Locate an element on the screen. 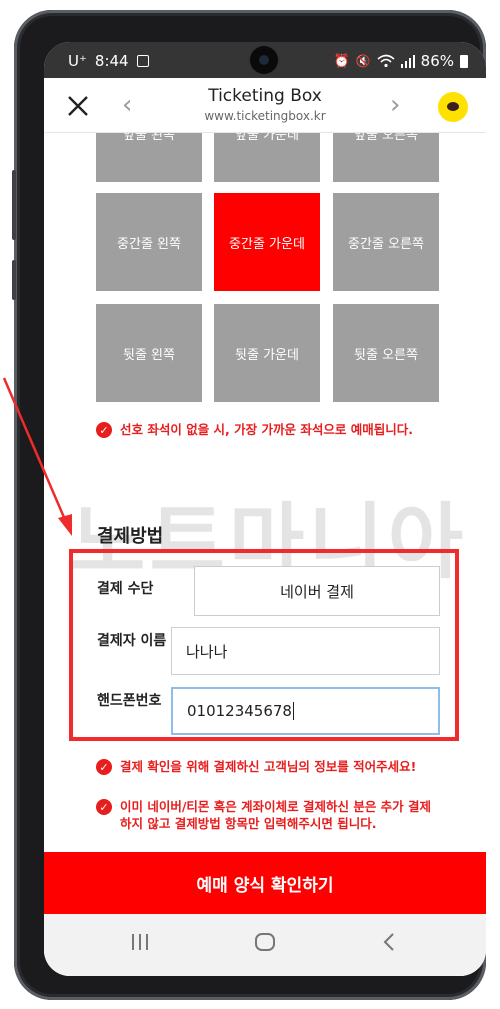  payment-note-1-text: 결제 확인을 위해 결제하신 고객님의 정보를 적어주세요! is located at coordinates (268, 766).